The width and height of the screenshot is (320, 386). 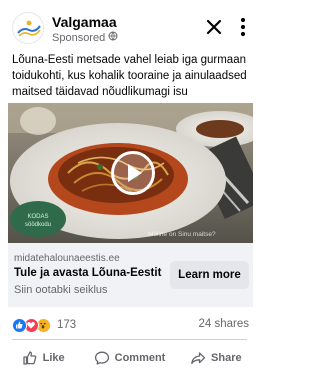 I want to click on page-avatar, so click(x=28, y=28).